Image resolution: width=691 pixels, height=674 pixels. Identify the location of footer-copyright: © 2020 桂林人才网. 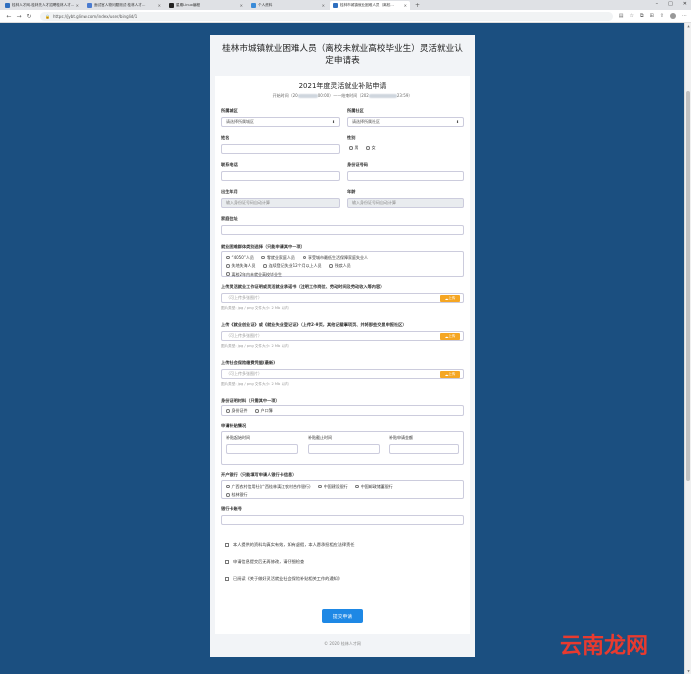
(342, 643).